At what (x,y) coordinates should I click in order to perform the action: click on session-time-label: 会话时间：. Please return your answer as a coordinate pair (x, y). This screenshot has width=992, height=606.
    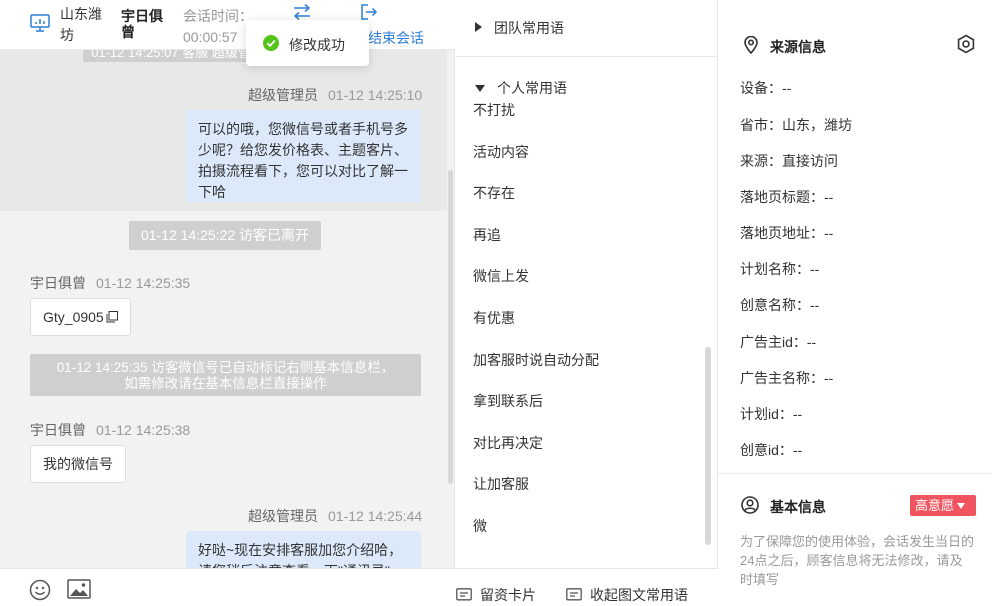
    Looking at the image, I should click on (218, 16).